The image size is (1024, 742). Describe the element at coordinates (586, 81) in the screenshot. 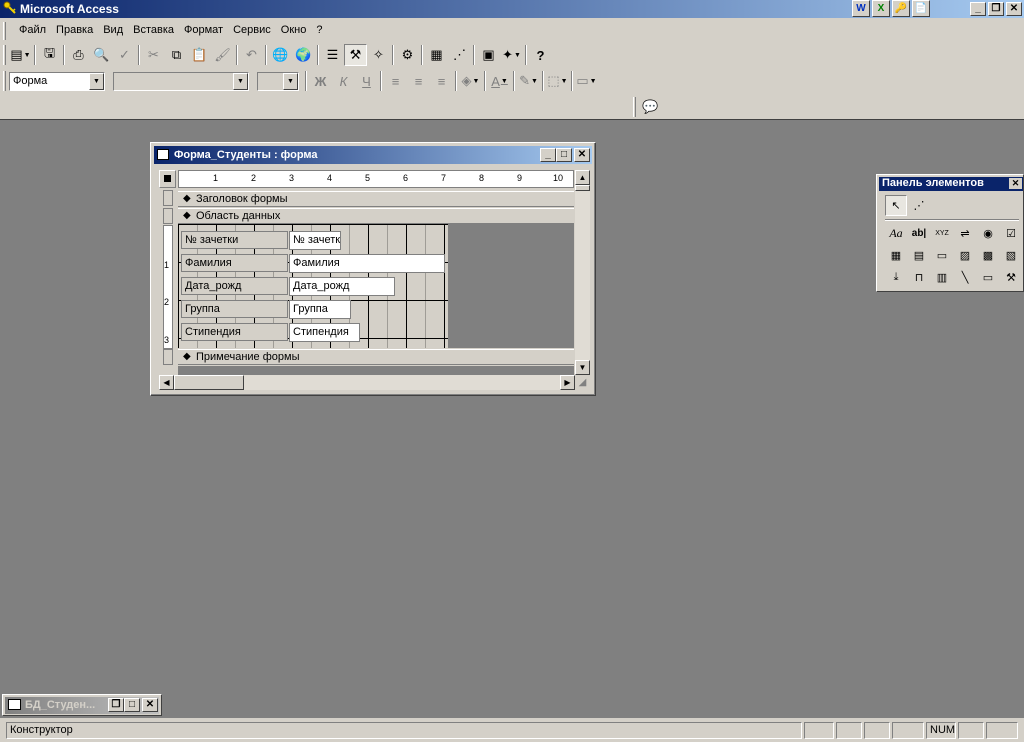

I see `special-effect-icon: ▭ ▼` at that location.